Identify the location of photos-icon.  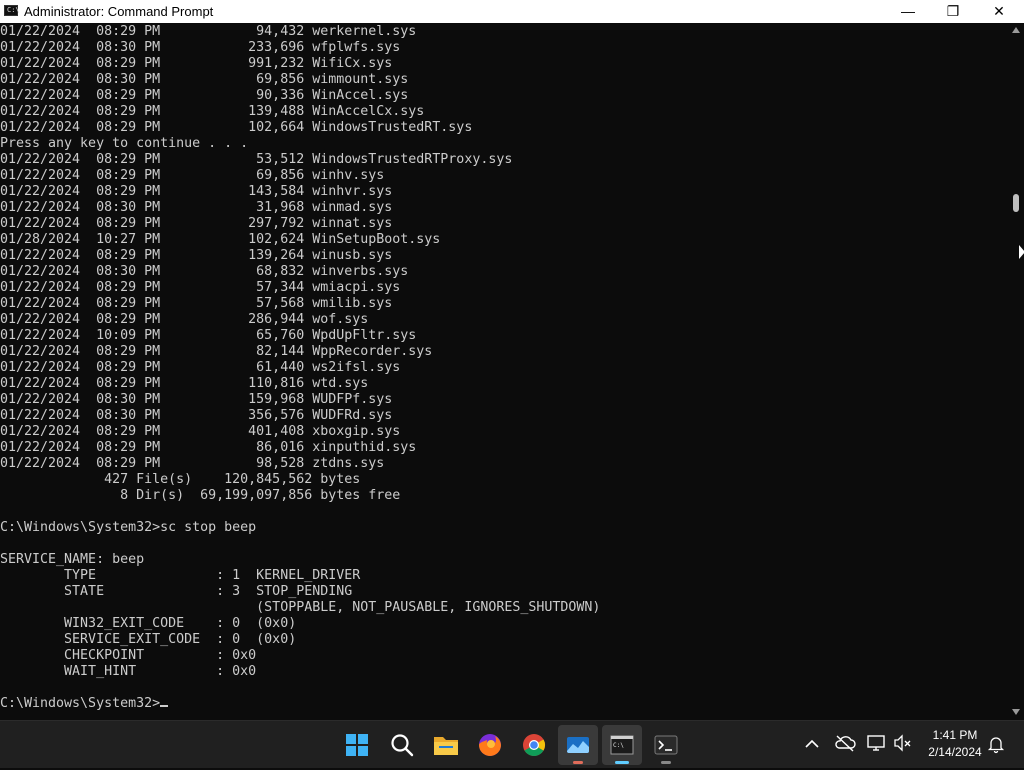
(578, 745).